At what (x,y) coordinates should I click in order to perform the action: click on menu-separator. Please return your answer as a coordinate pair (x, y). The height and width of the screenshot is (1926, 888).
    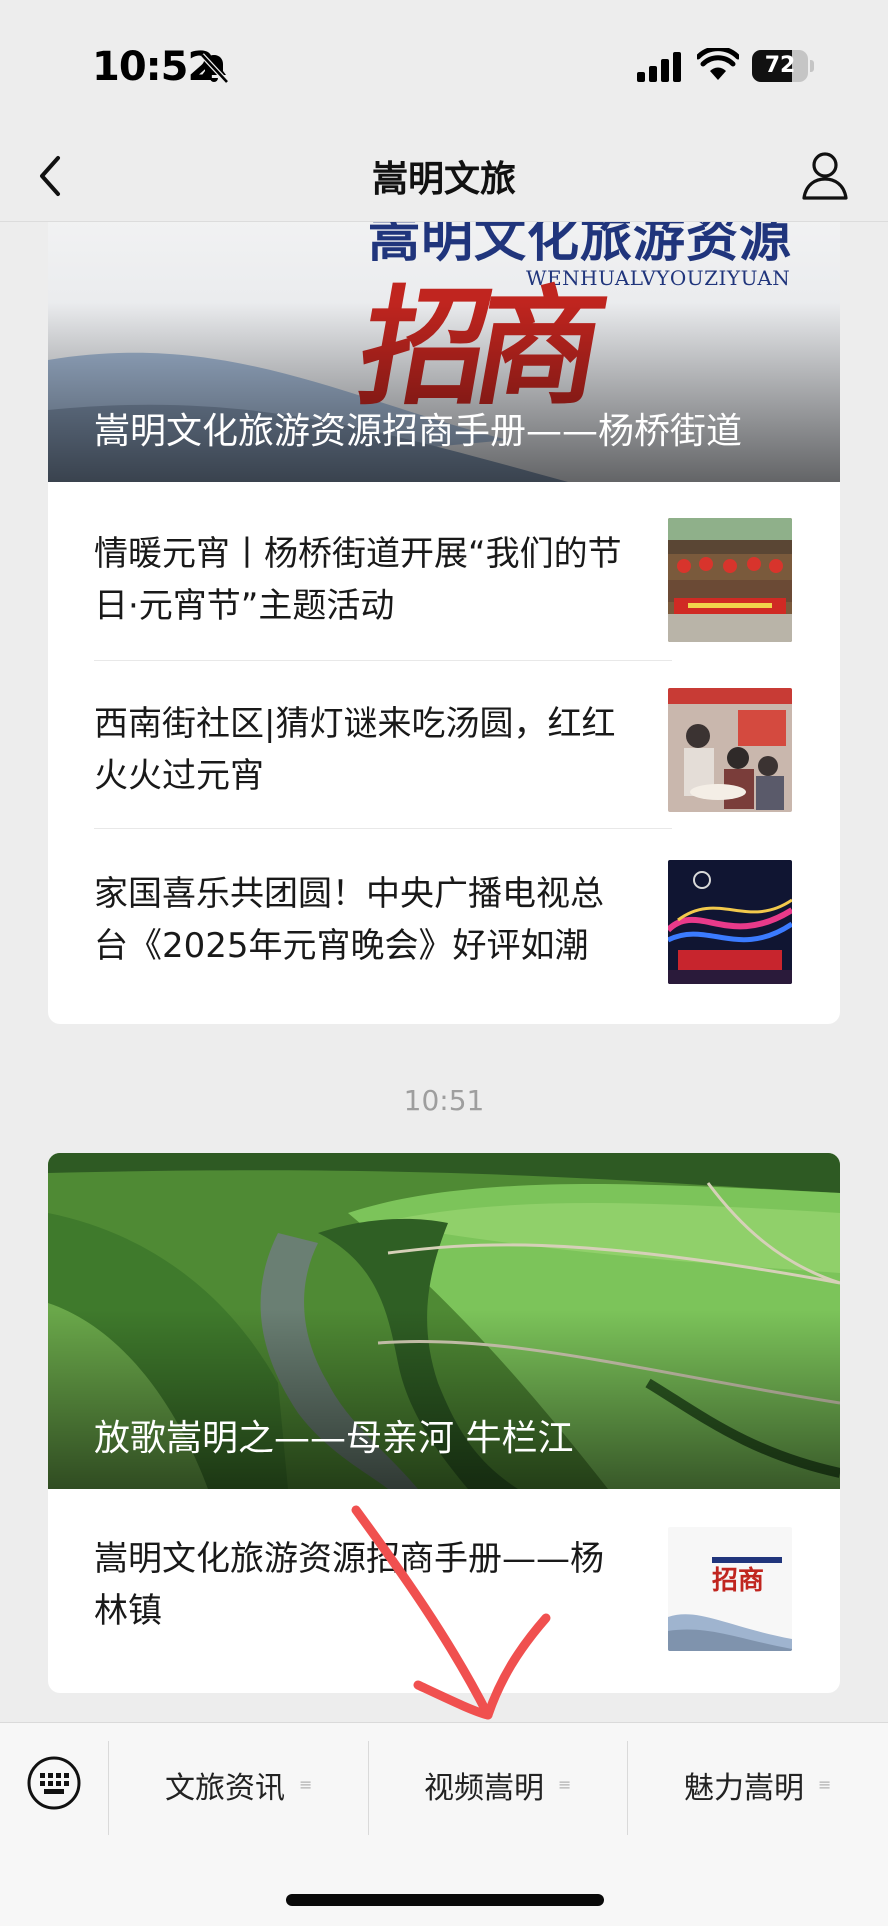
    Looking at the image, I should click on (108, 1788).